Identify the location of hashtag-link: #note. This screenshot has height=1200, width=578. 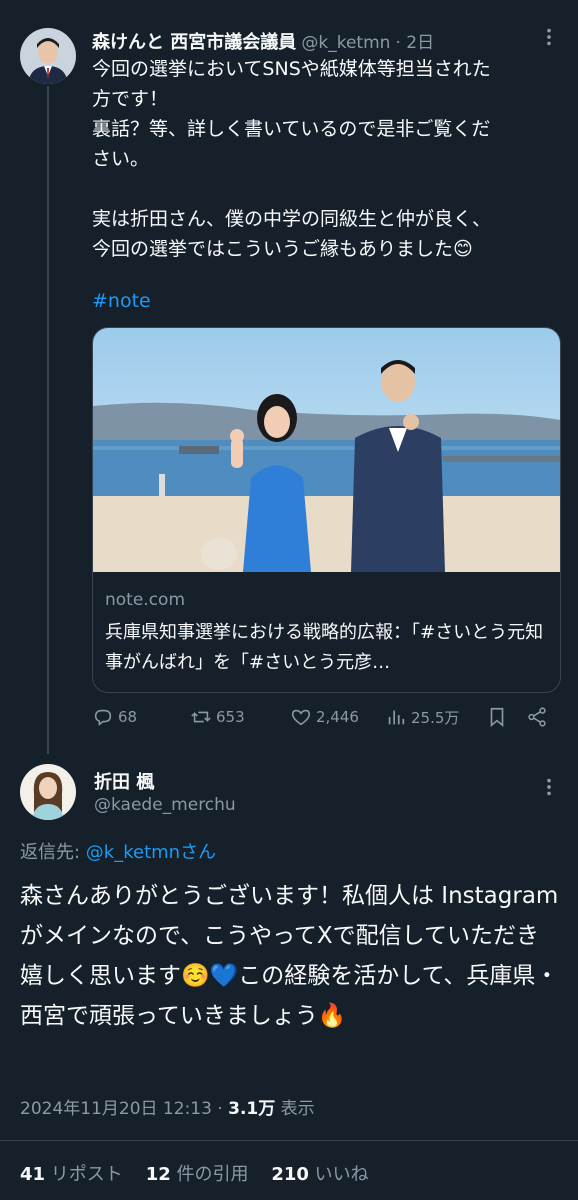
(121, 301).